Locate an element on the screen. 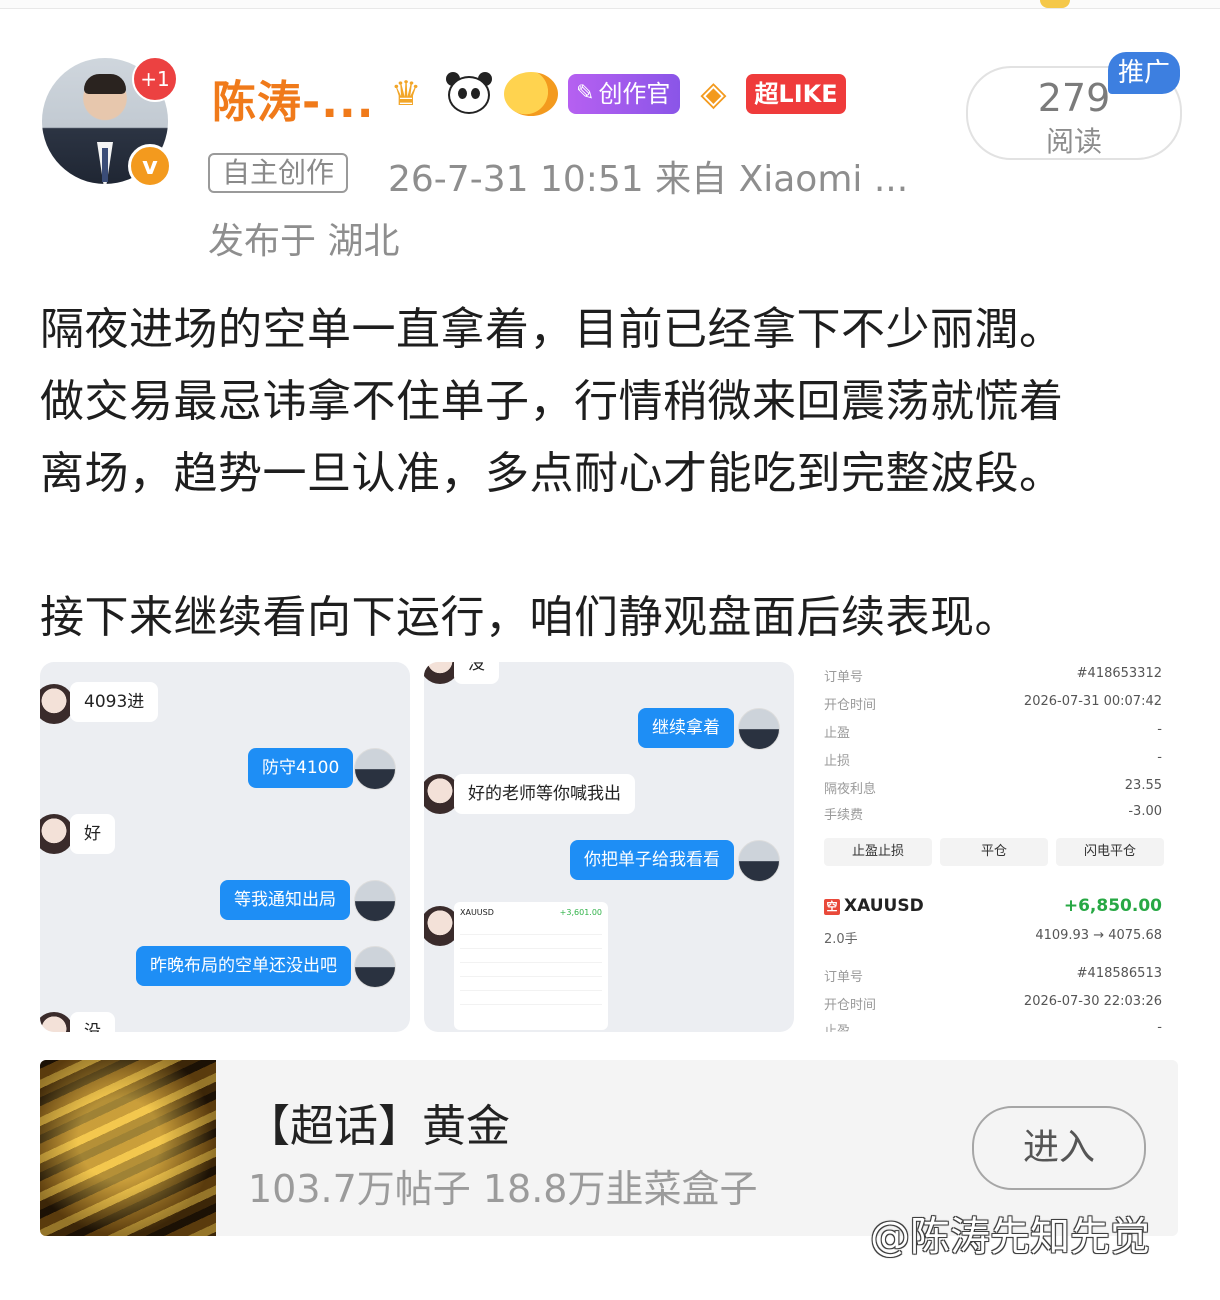 The width and height of the screenshot is (1220, 1300). enter-topic-button: 进入 is located at coordinates (1059, 1148).